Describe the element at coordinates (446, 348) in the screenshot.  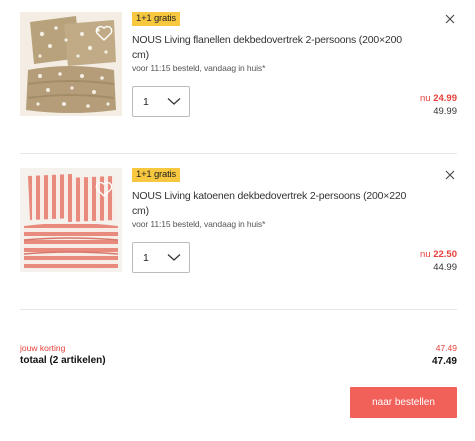
I see `discount-value: 47.49` at that location.